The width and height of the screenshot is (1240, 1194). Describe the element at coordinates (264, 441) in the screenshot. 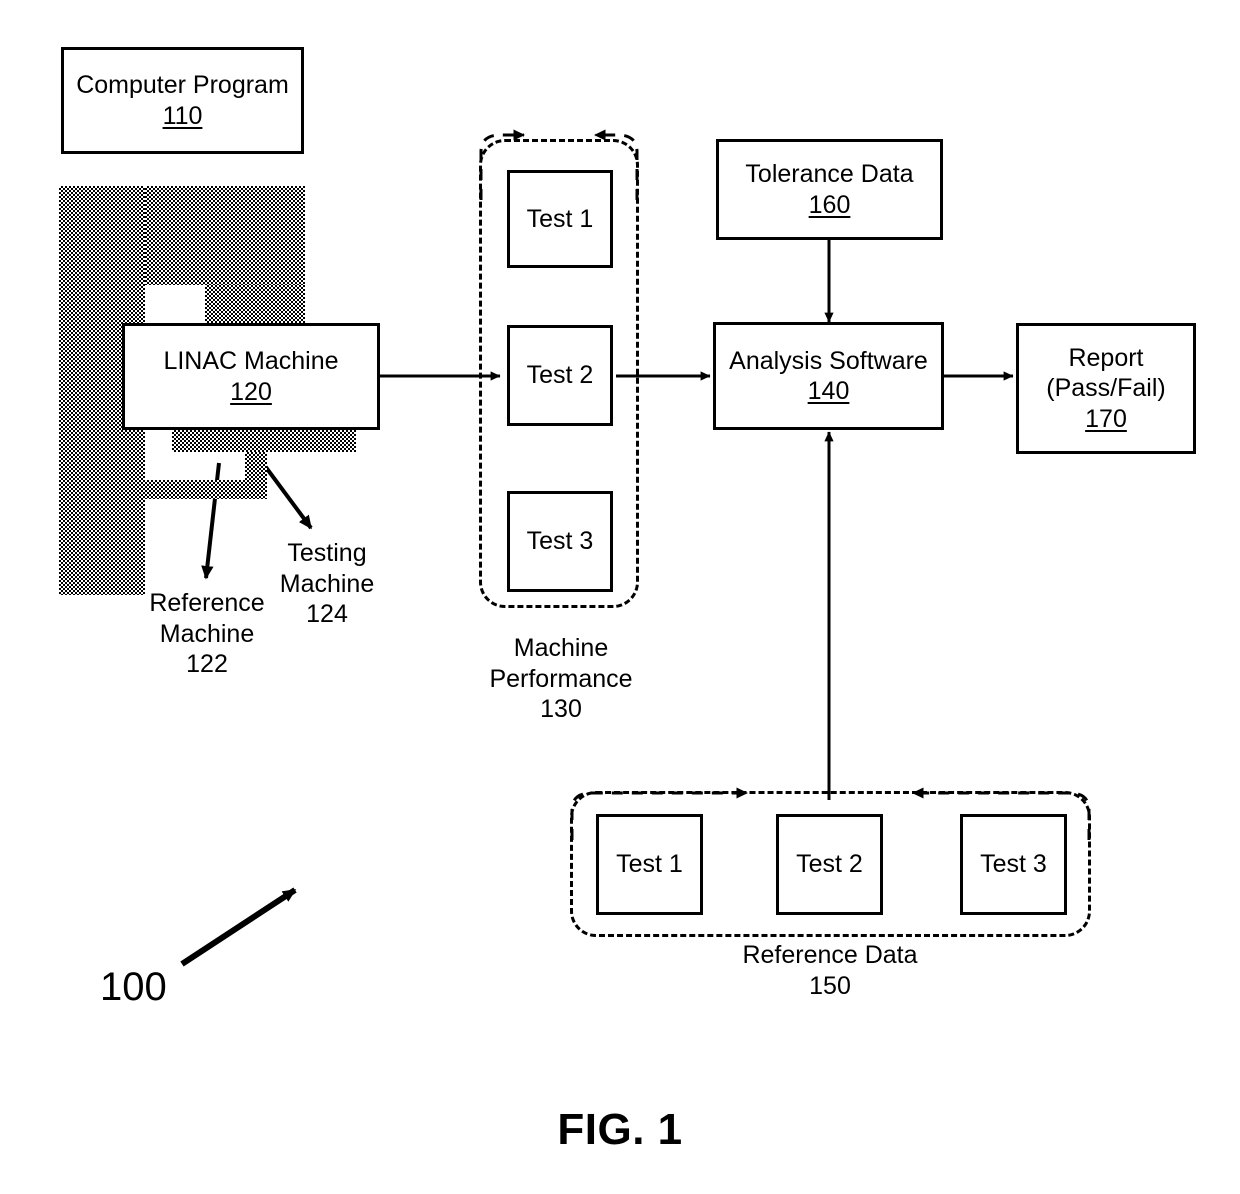

I see `machine-silhouette-couch-top` at that location.